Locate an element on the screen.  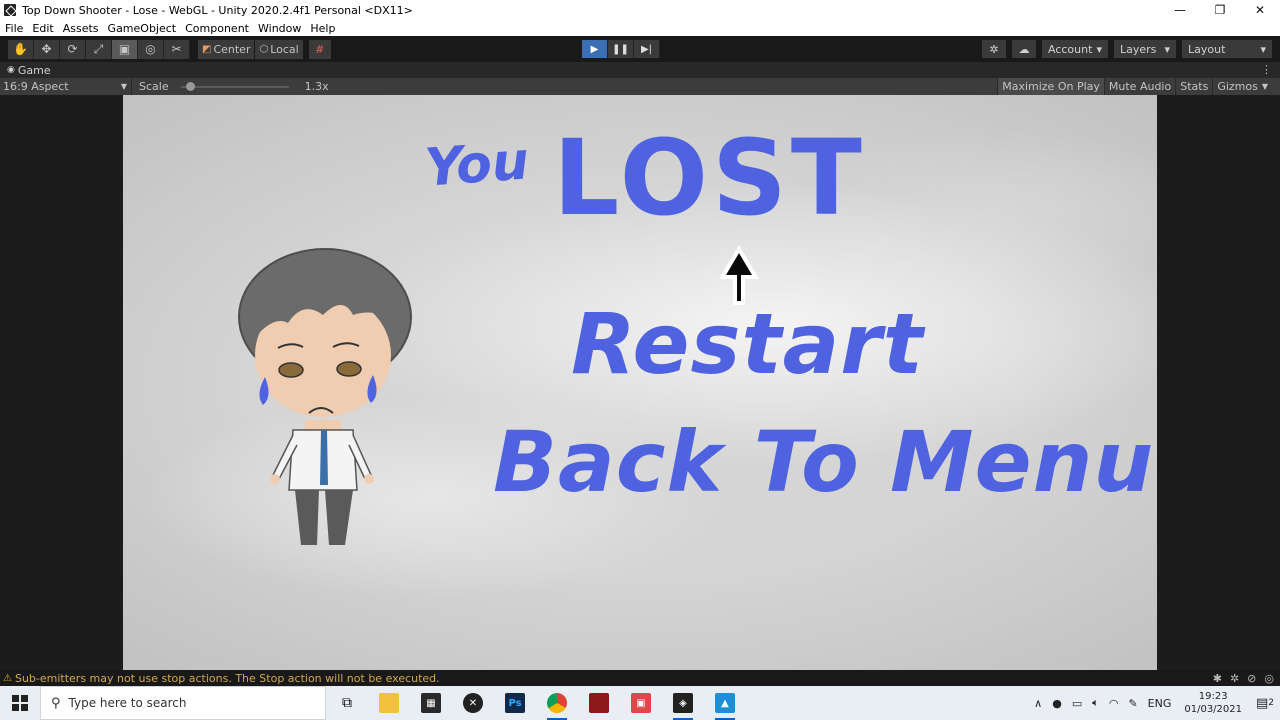
minimize-button: — is located at coordinates (1180, 10).